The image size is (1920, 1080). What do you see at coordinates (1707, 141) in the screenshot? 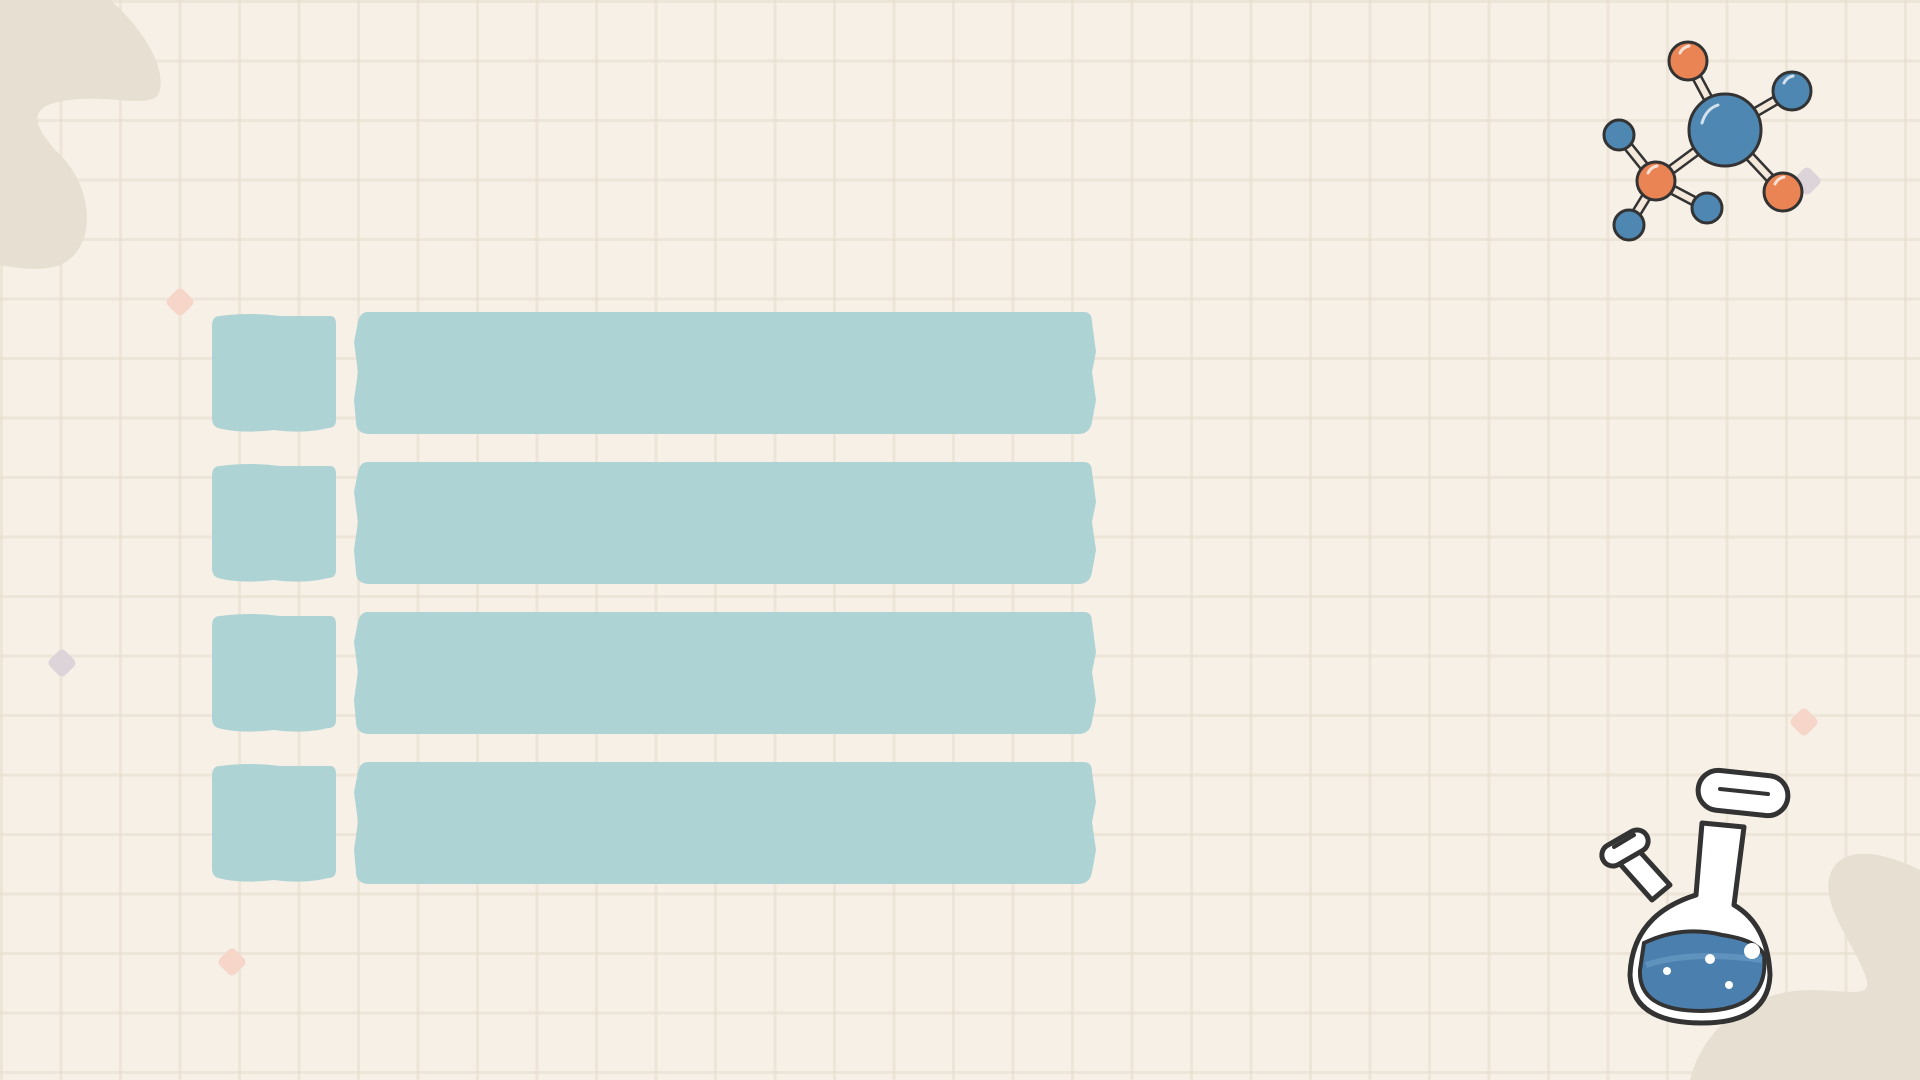
I see `molecule-icon` at bounding box center [1707, 141].